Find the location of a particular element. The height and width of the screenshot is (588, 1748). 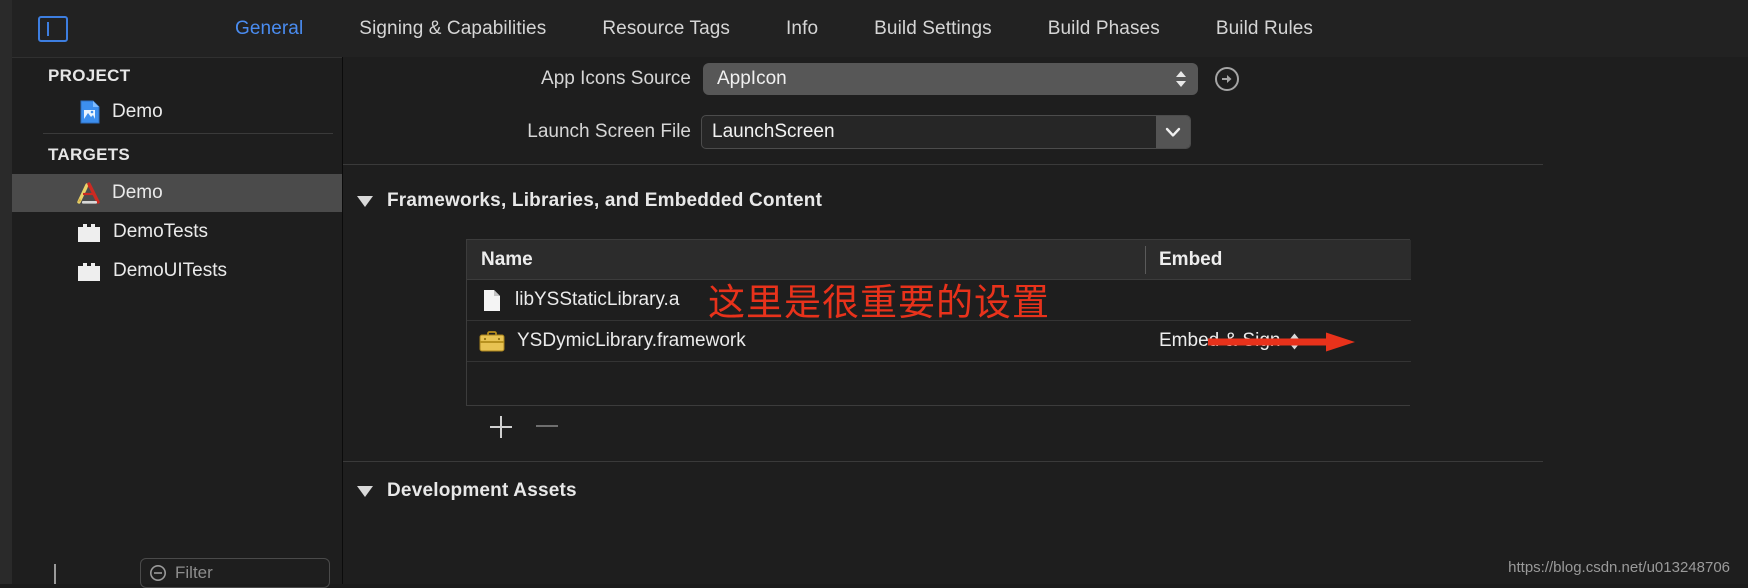

filter-icon is located at coordinates (158, 573).